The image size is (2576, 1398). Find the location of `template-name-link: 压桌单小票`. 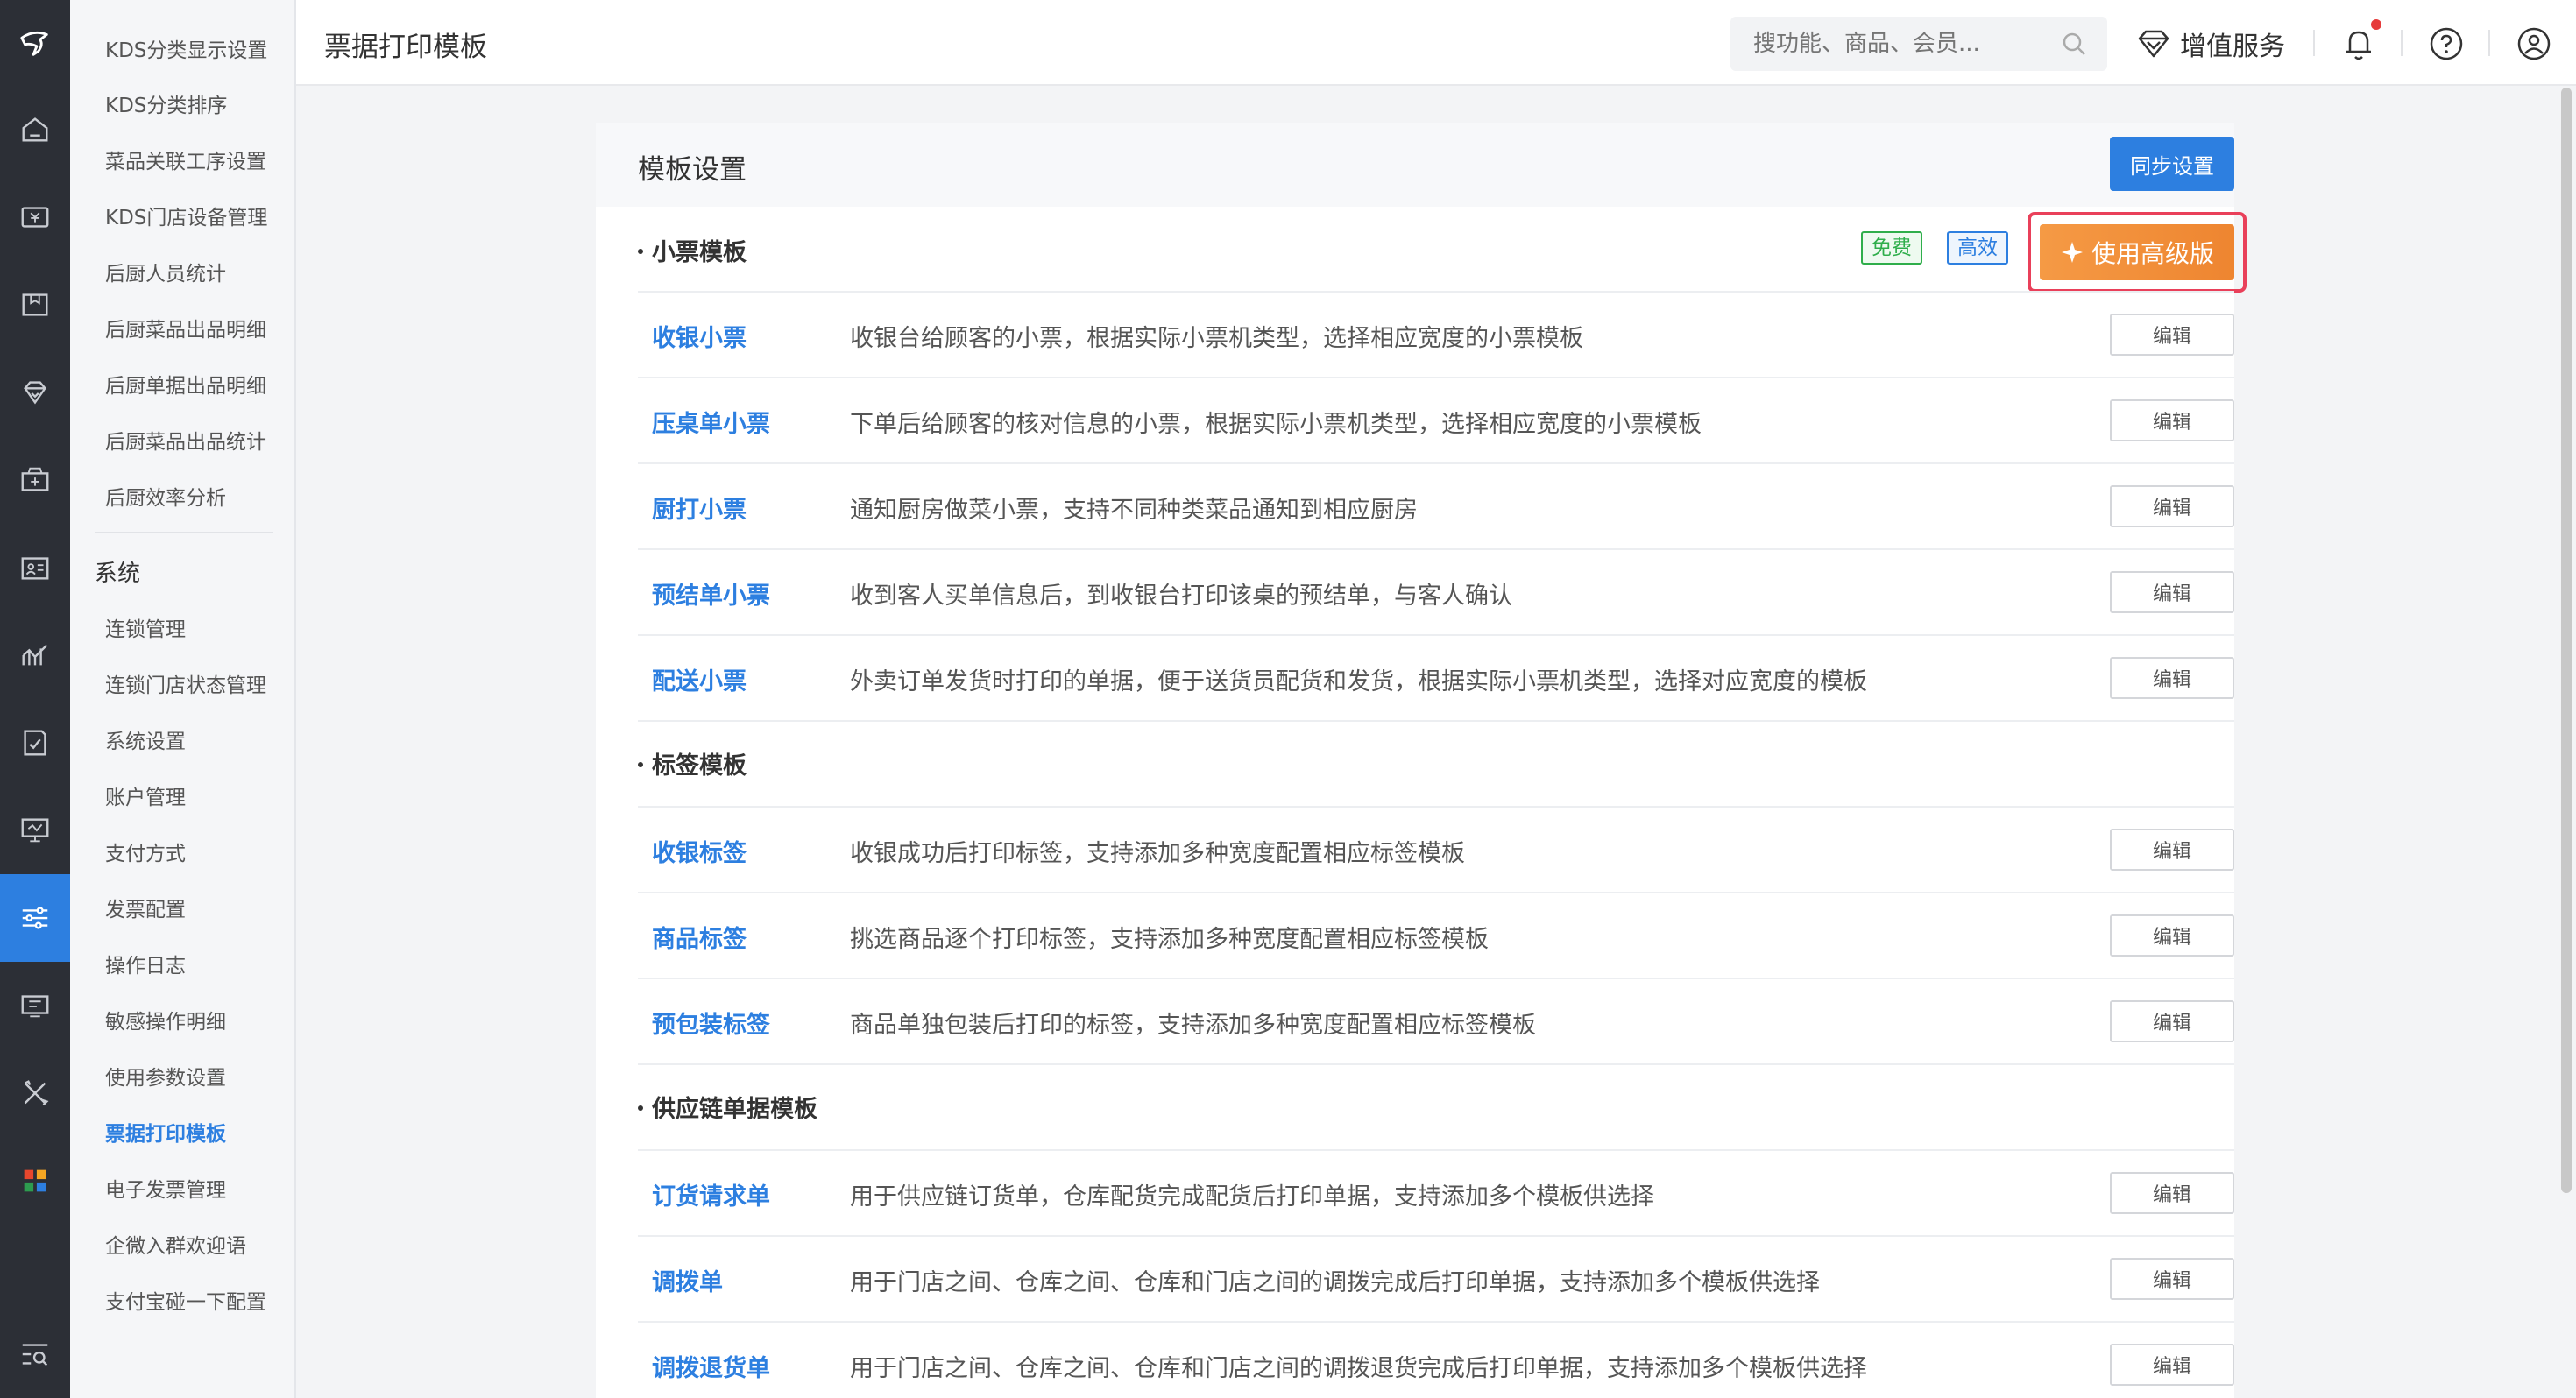

template-name-link: 压桌单小票 is located at coordinates (711, 422).